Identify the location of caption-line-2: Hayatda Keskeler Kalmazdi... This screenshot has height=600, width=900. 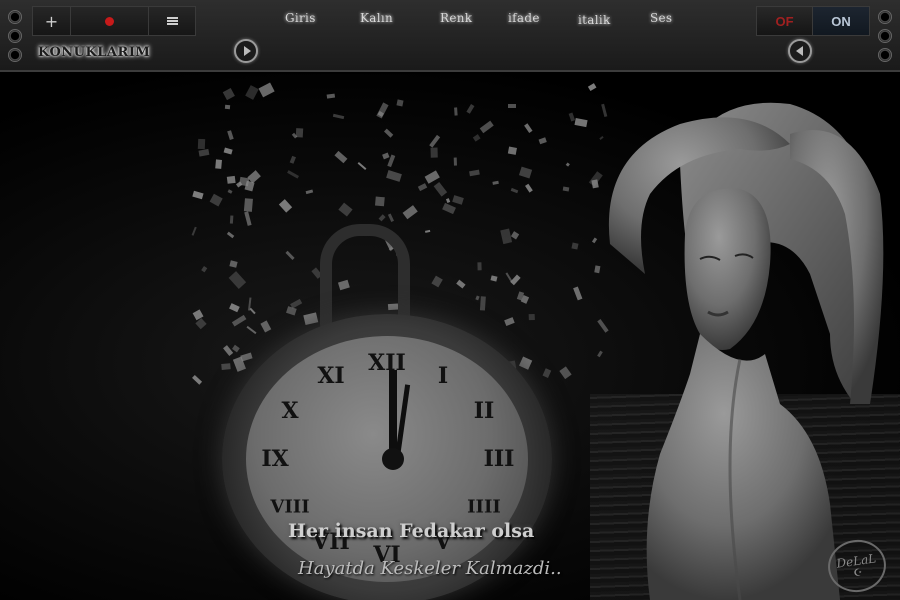
(430, 568).